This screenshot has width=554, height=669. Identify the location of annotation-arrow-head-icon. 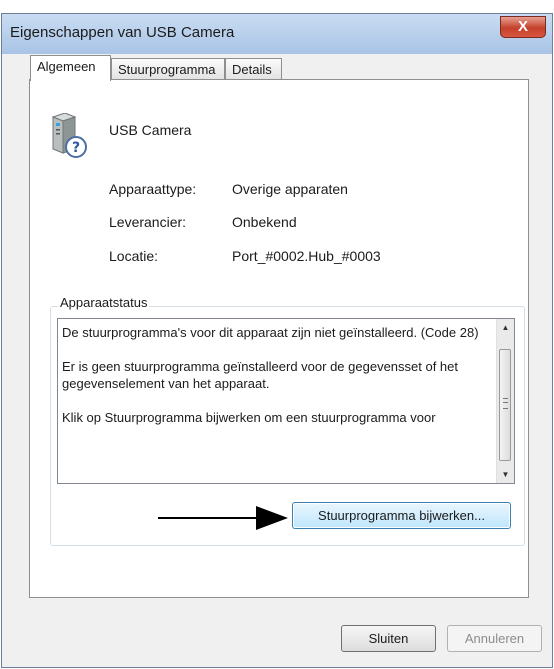
(272, 518).